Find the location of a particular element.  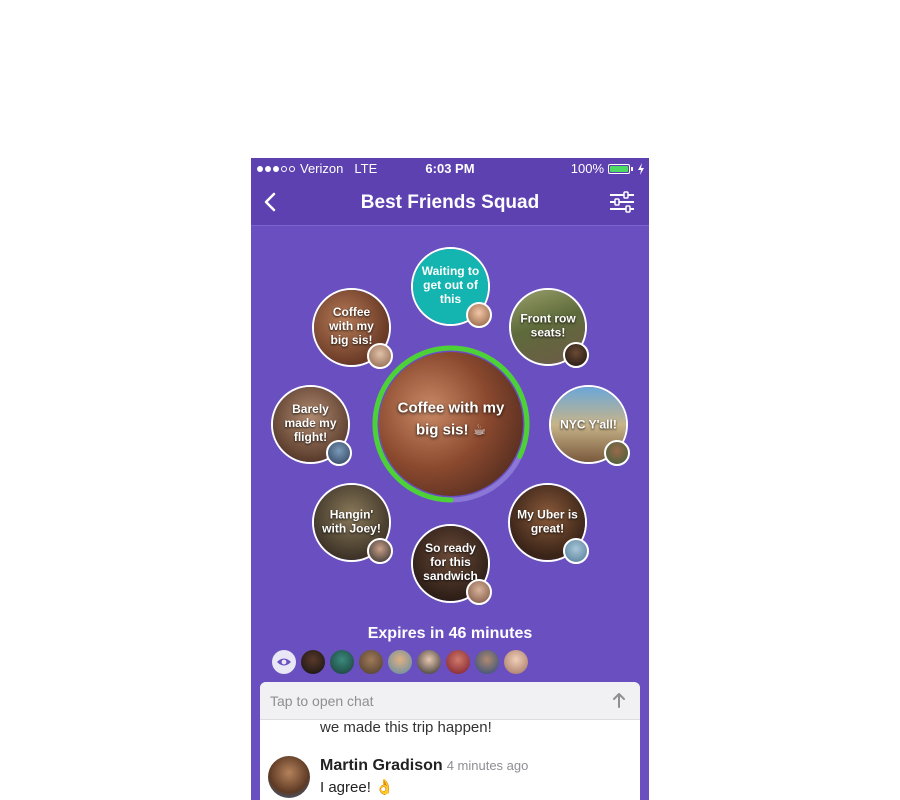

battery-percent: 100% is located at coordinates (587, 168).